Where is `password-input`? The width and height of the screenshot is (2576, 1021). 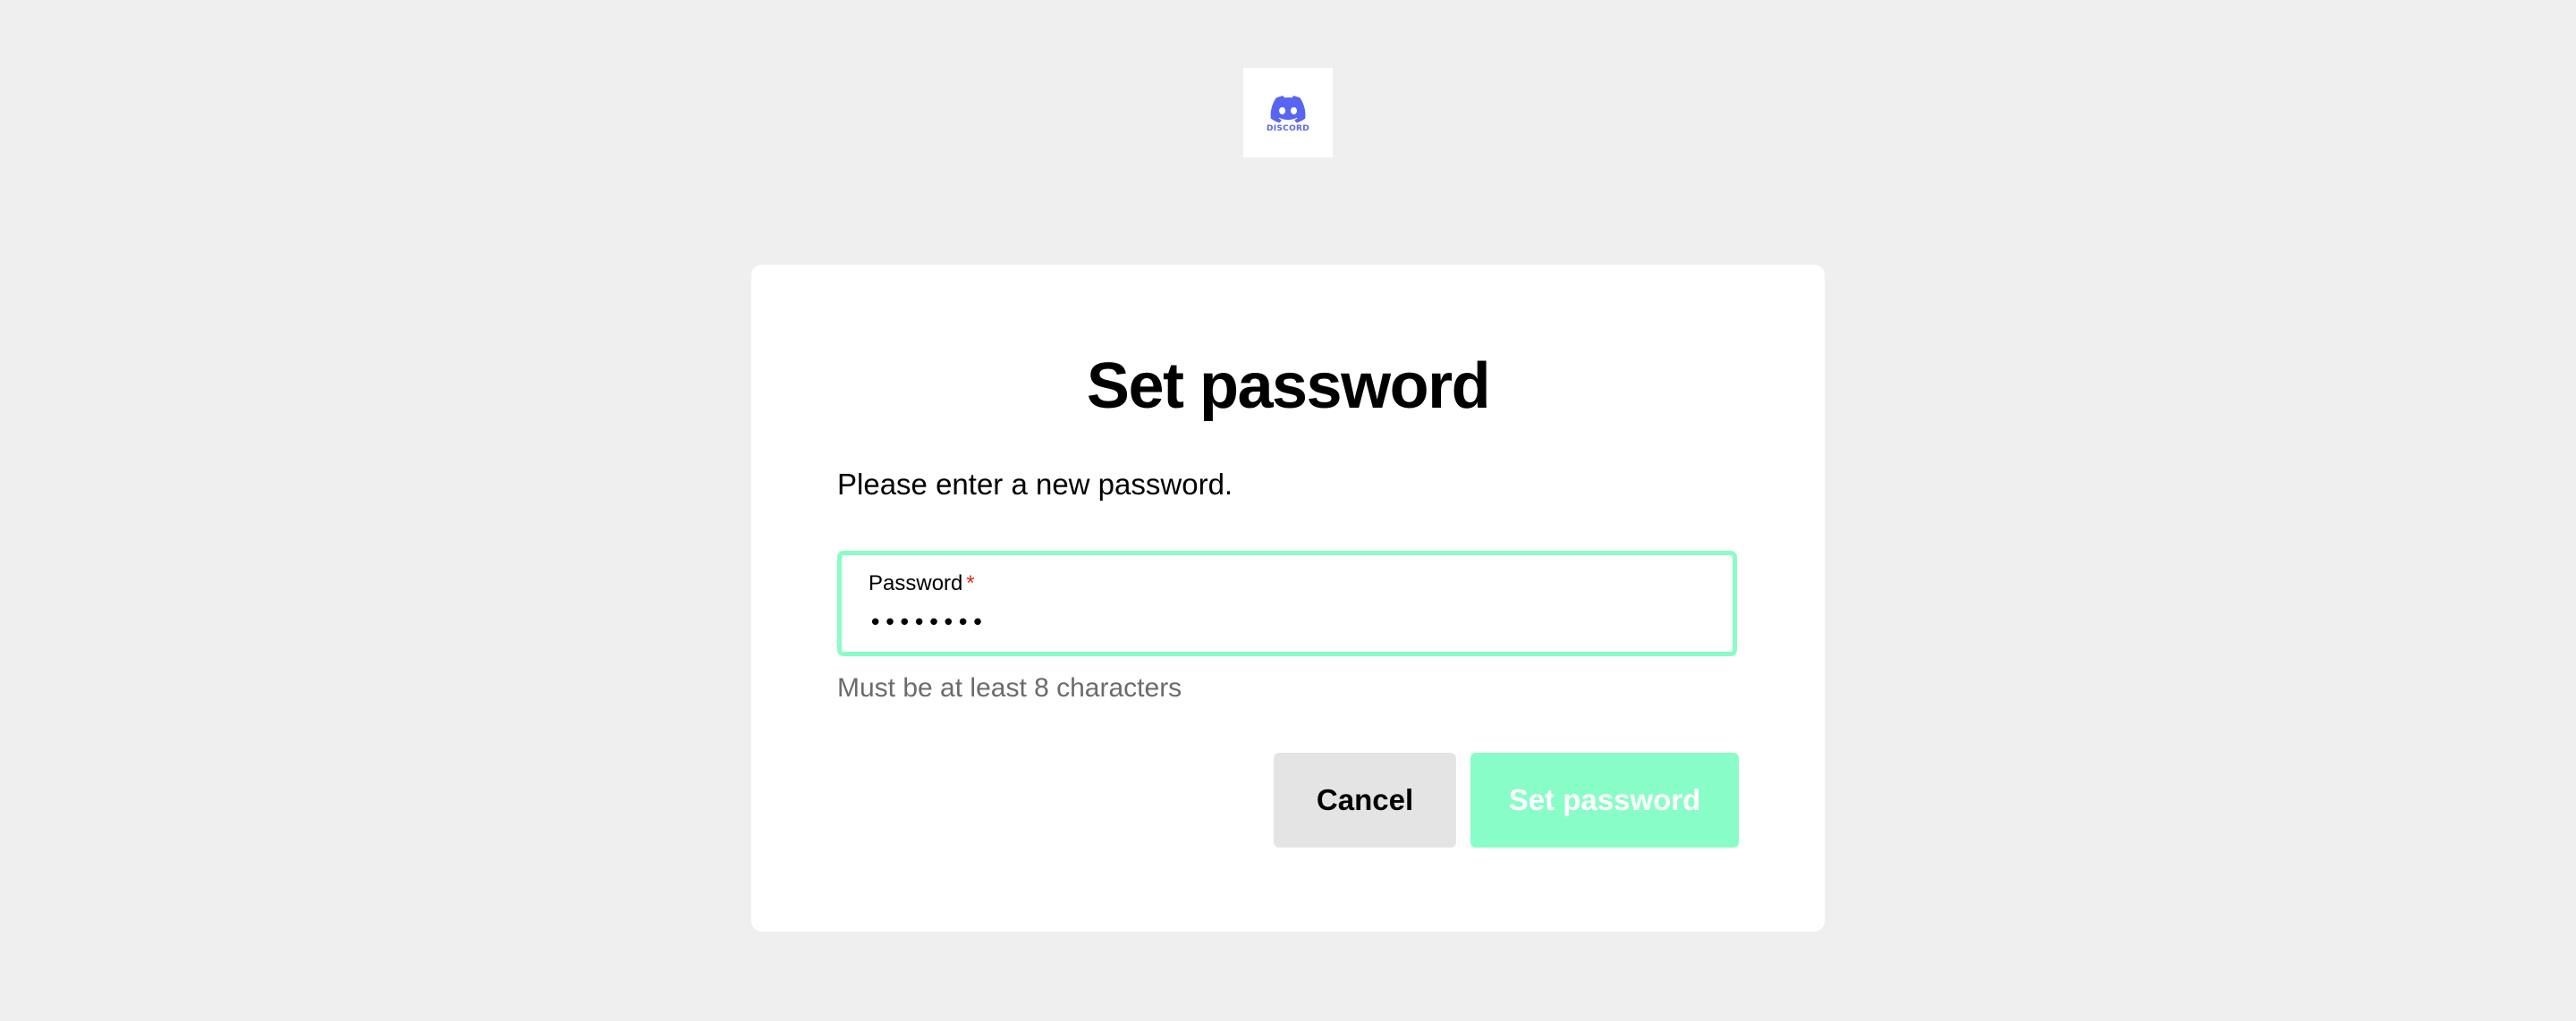 password-input is located at coordinates (1280, 623).